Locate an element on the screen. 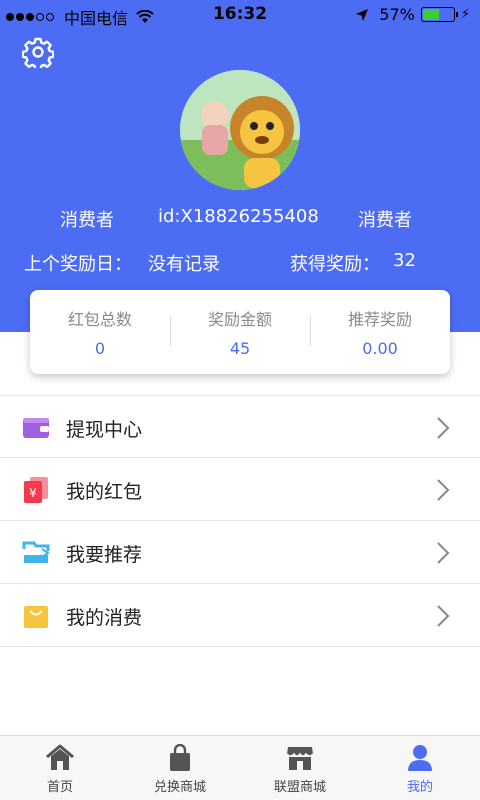 Image resolution: width=480 pixels, height=800 pixels. avatar is located at coordinates (240, 130).